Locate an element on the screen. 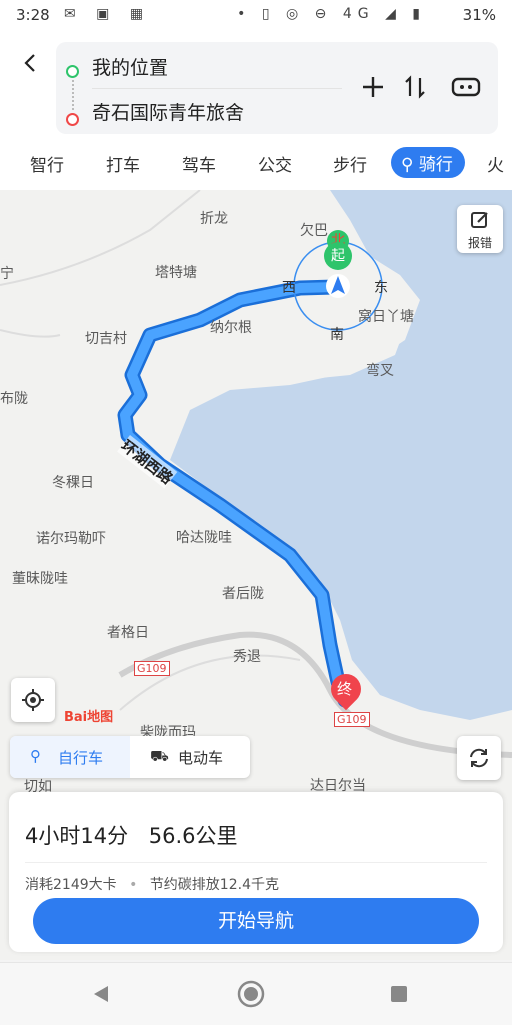 Image resolution: width=512 pixels, height=1025 pixels. place-label: 塔特塘 is located at coordinates (176, 273).